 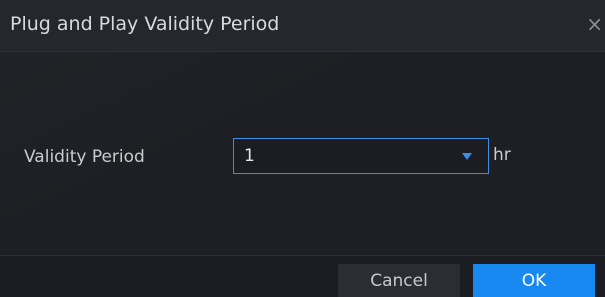 I want to click on validity-period-label: Validity Period, so click(x=84, y=157).